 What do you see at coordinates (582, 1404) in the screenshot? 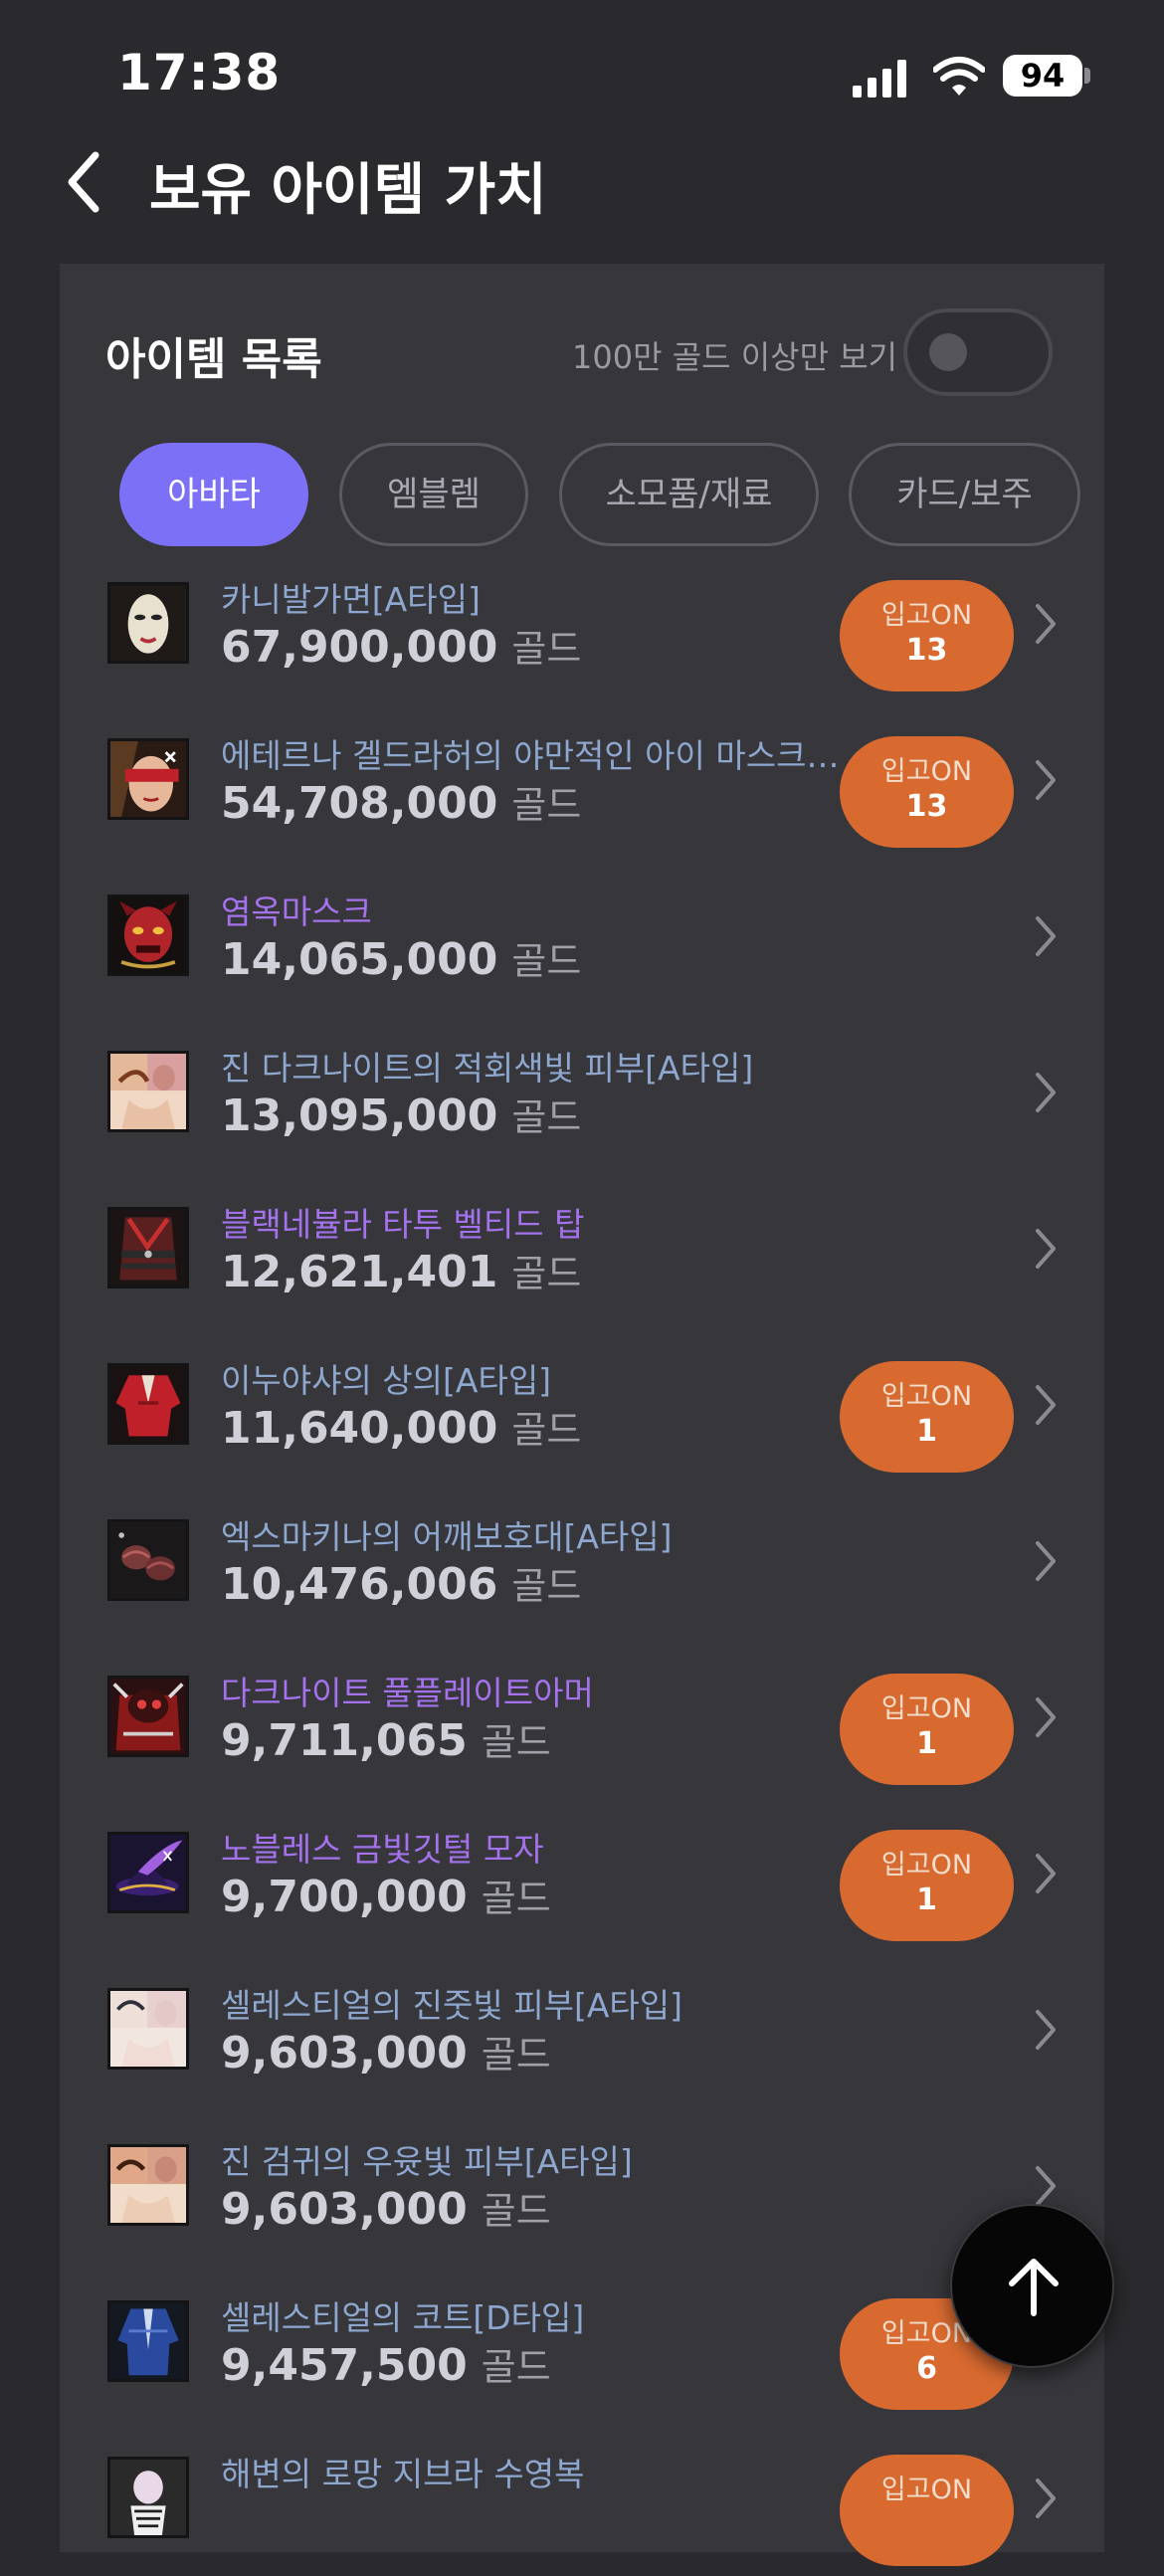
I see `item-row: 이누야샤의 상의[A타입] 11,640,000 골드 입고ON 1` at bounding box center [582, 1404].